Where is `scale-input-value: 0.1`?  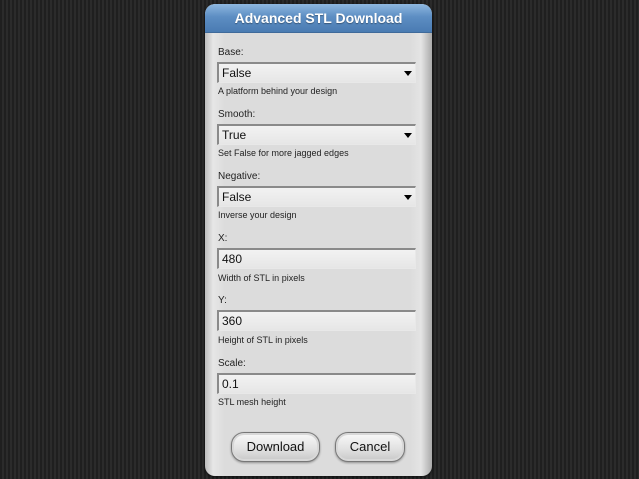
scale-input-value: 0.1 is located at coordinates (230, 384).